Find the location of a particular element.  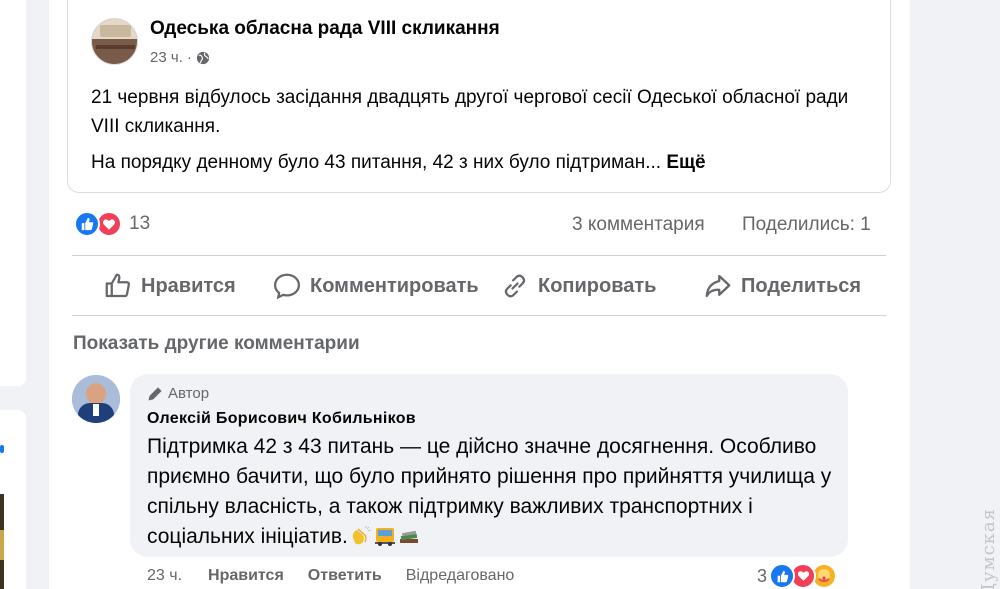

comment-footer: 23 ч. Нравится Ответить Відредаговано is located at coordinates (330, 576).